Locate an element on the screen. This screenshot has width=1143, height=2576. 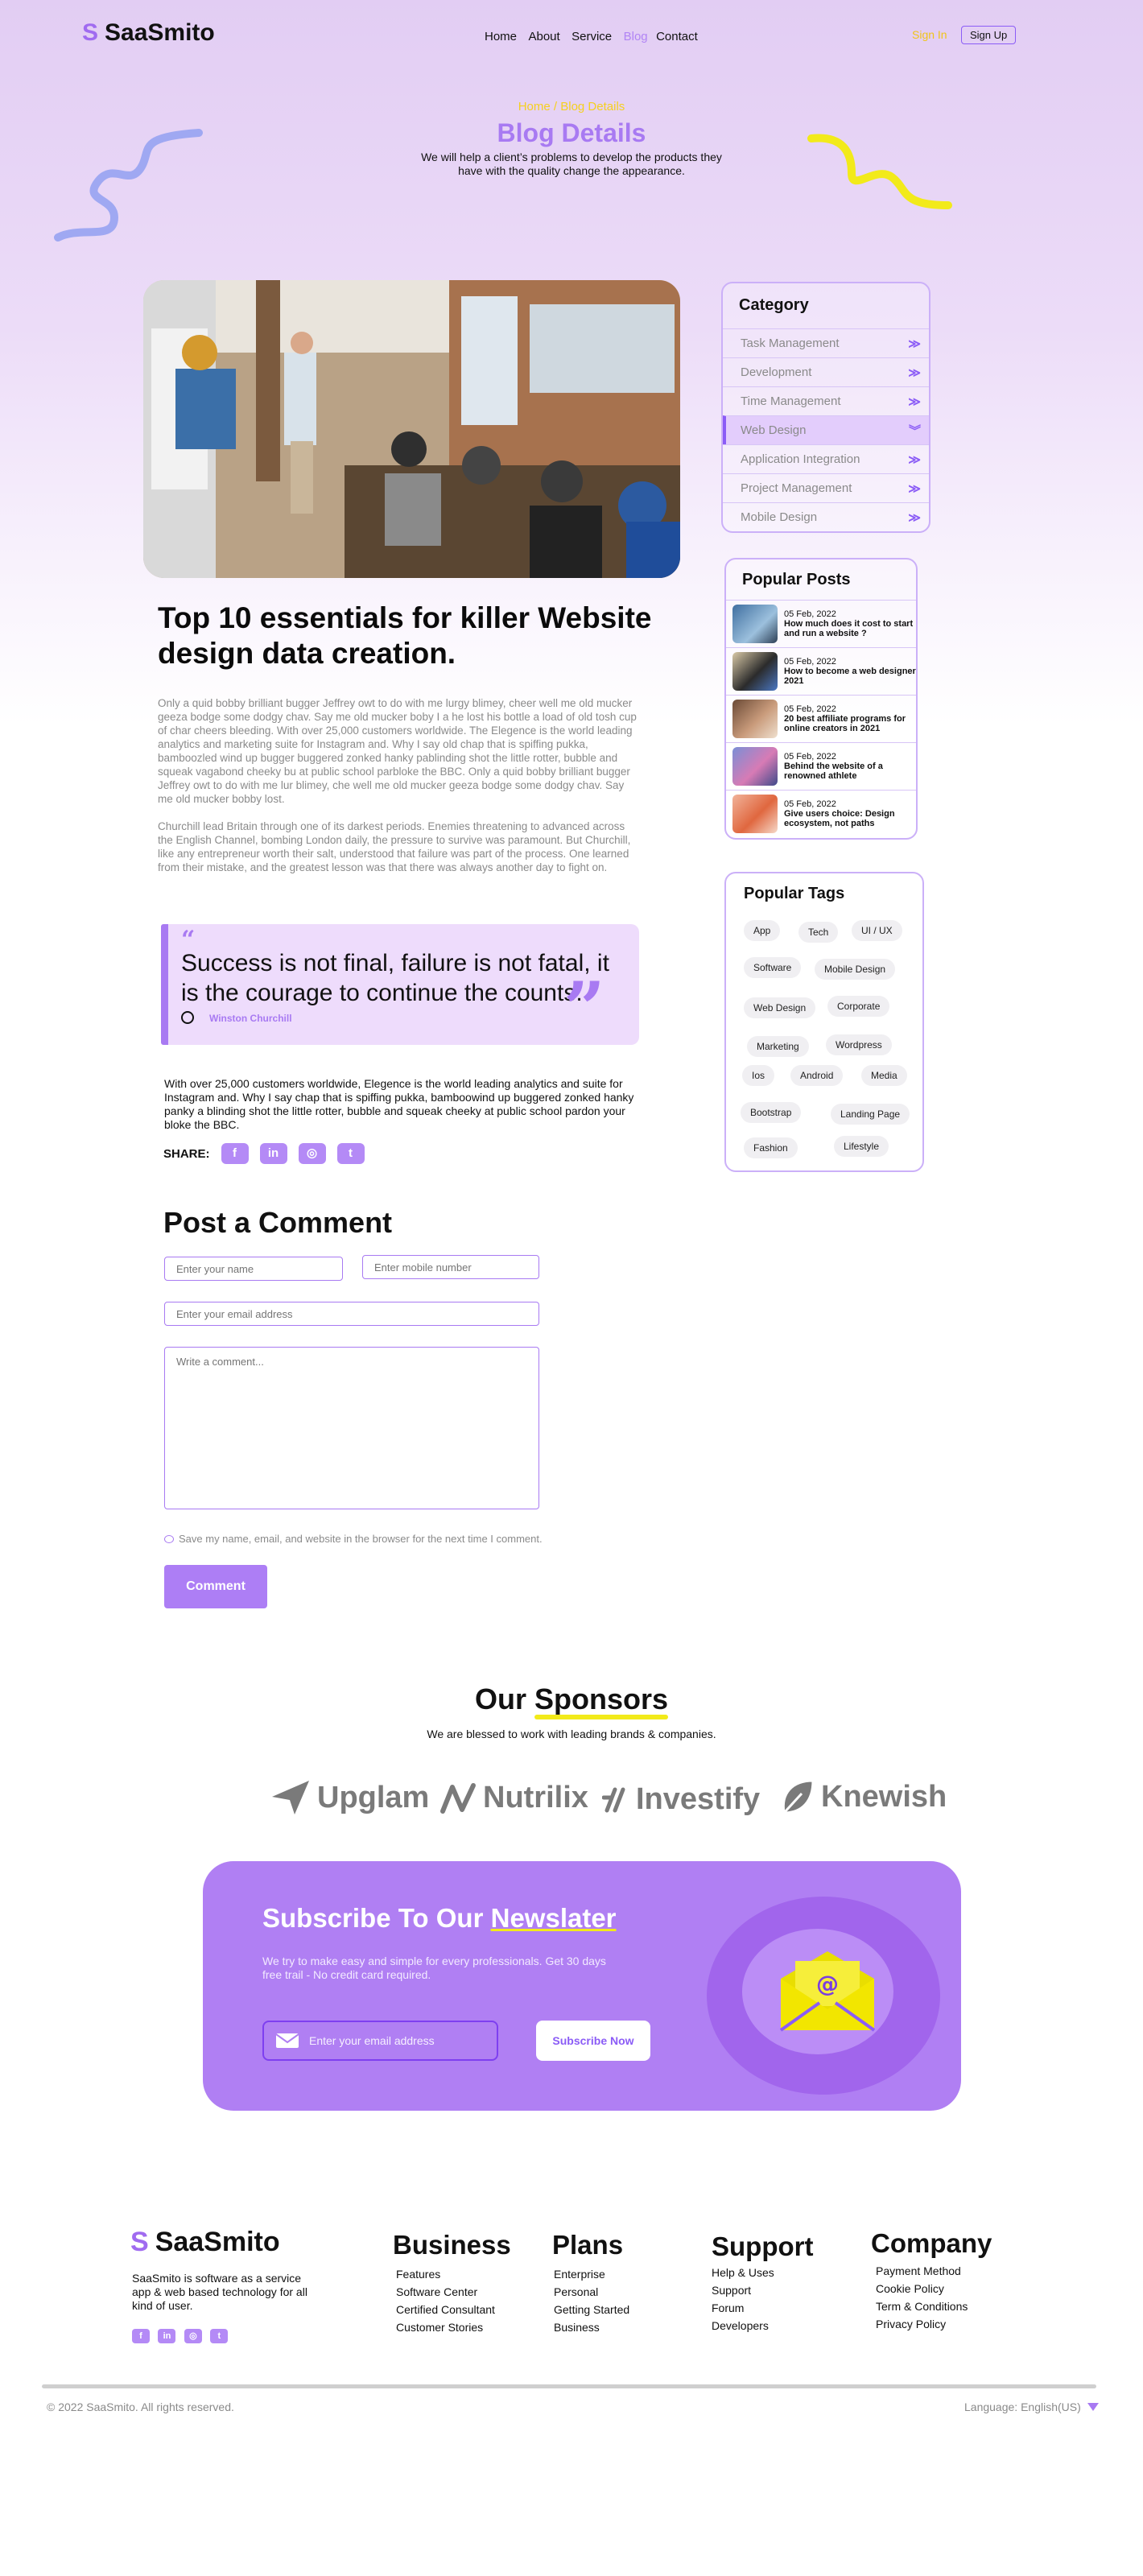
footer-link: Customer Stories is located at coordinates (452, 2327).